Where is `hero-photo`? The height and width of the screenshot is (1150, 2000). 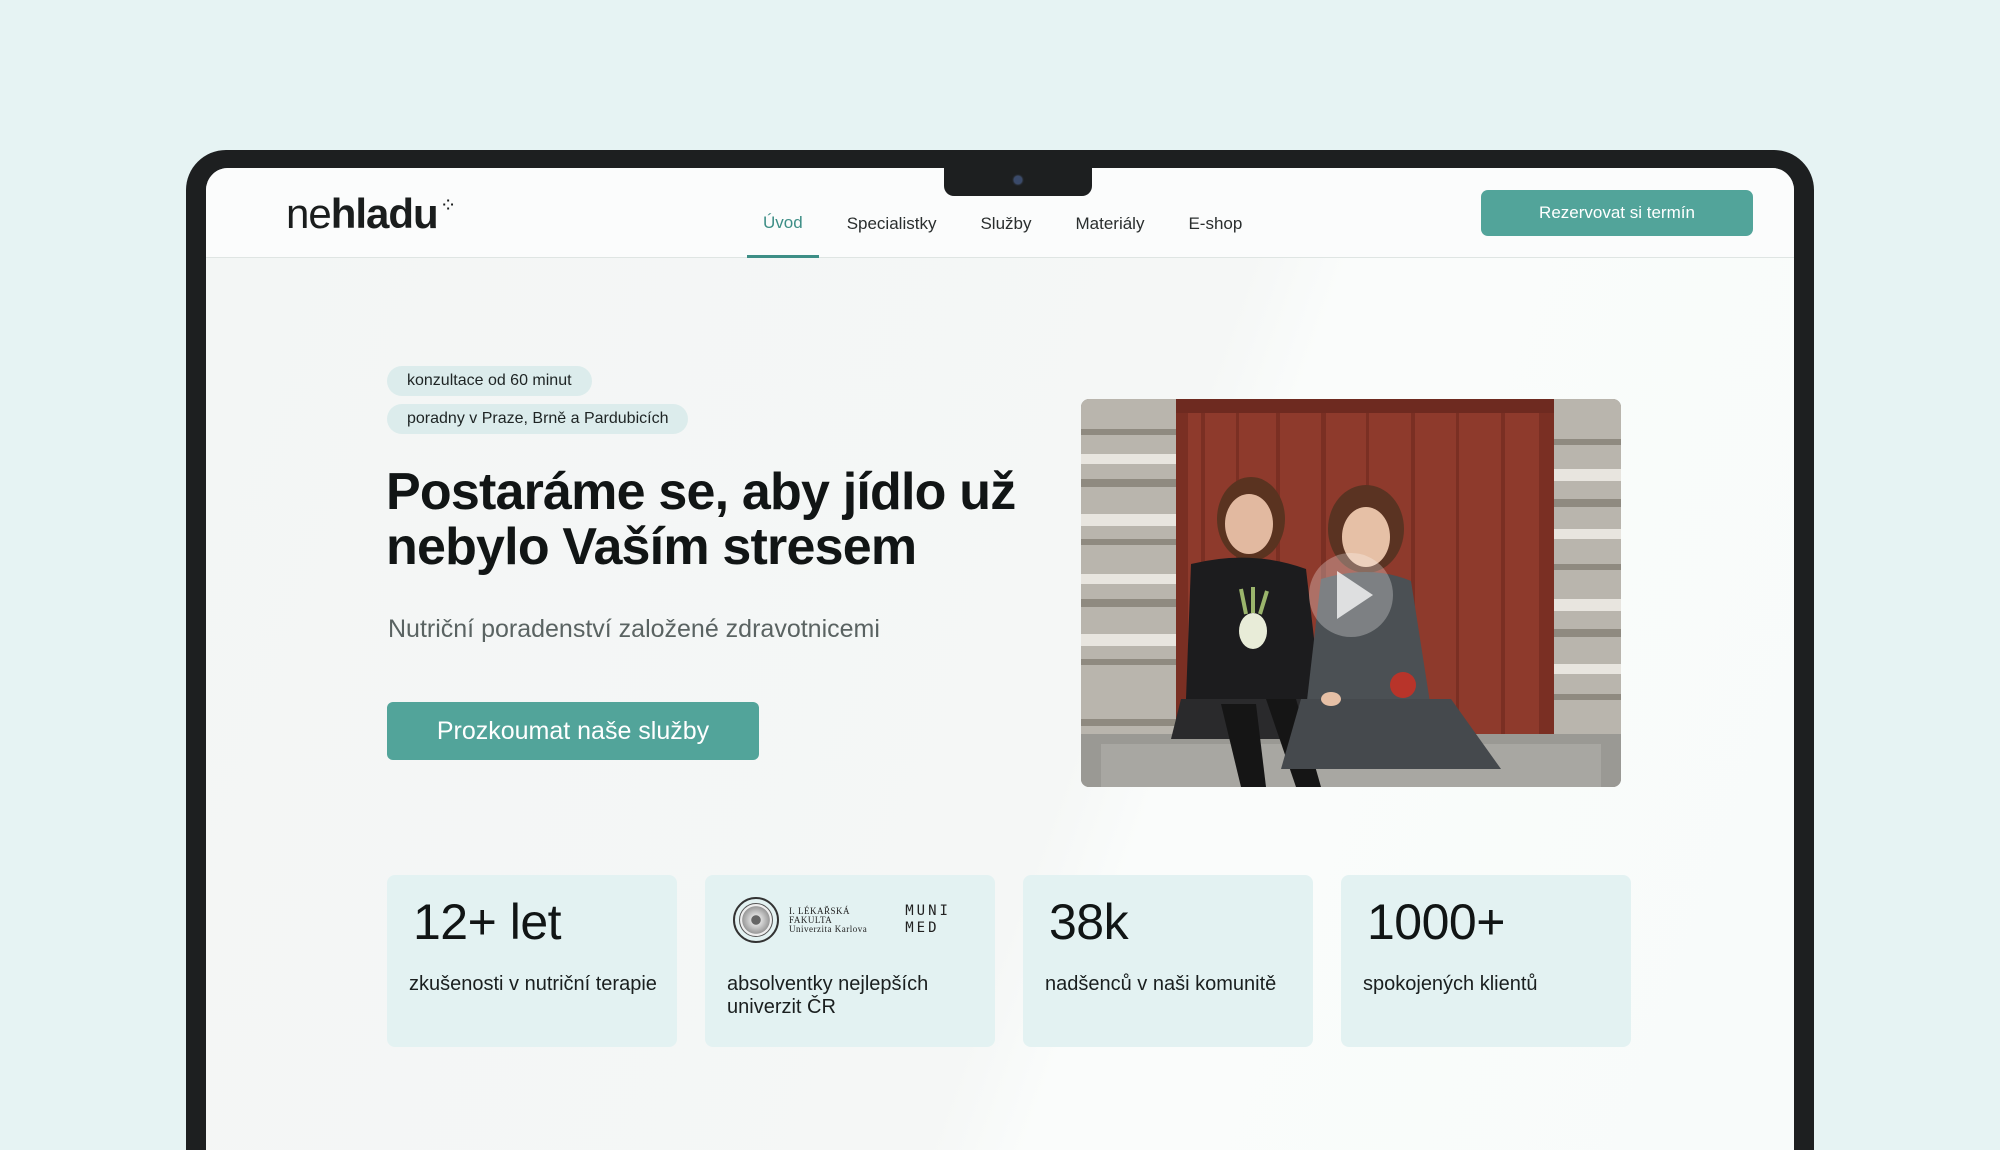
hero-photo is located at coordinates (1351, 593).